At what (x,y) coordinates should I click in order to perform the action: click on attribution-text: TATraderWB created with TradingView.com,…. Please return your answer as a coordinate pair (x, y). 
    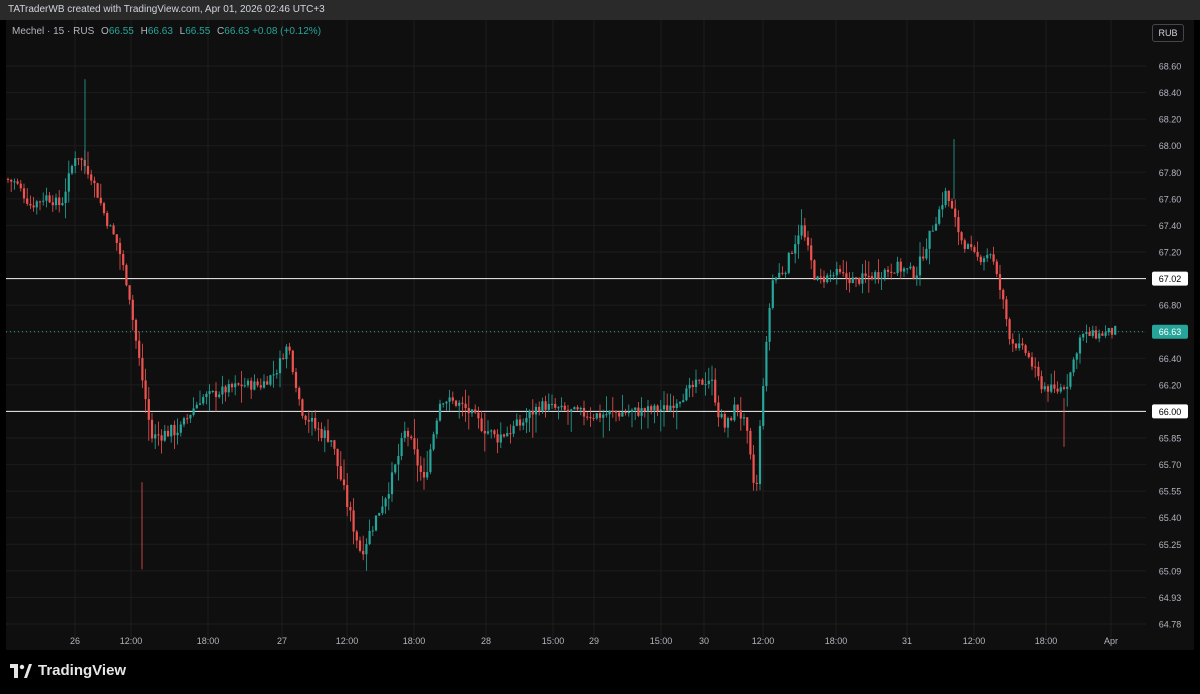
    Looking at the image, I should click on (166, 9).